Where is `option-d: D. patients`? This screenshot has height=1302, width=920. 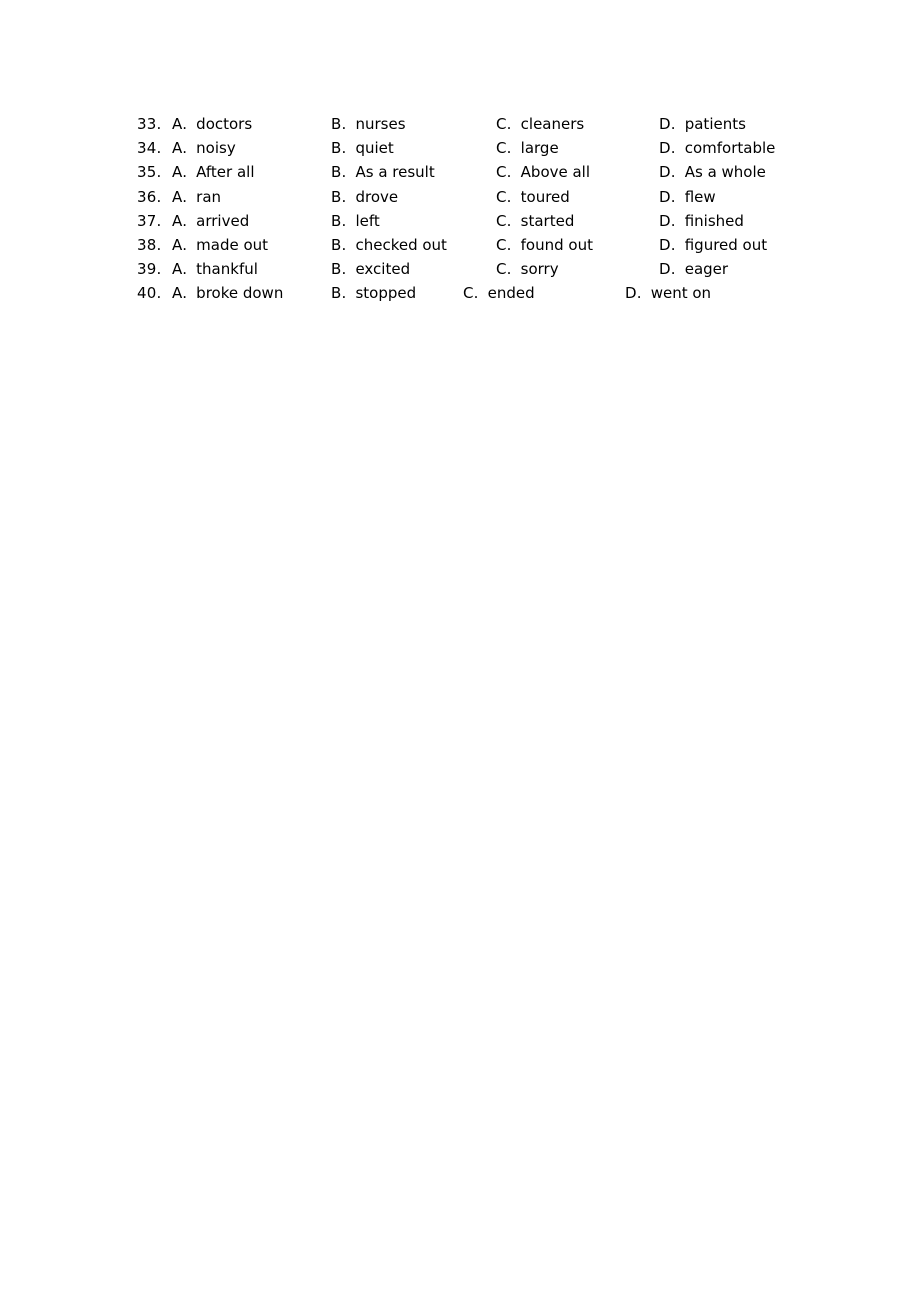
option-d: D. patients is located at coordinates (702, 124).